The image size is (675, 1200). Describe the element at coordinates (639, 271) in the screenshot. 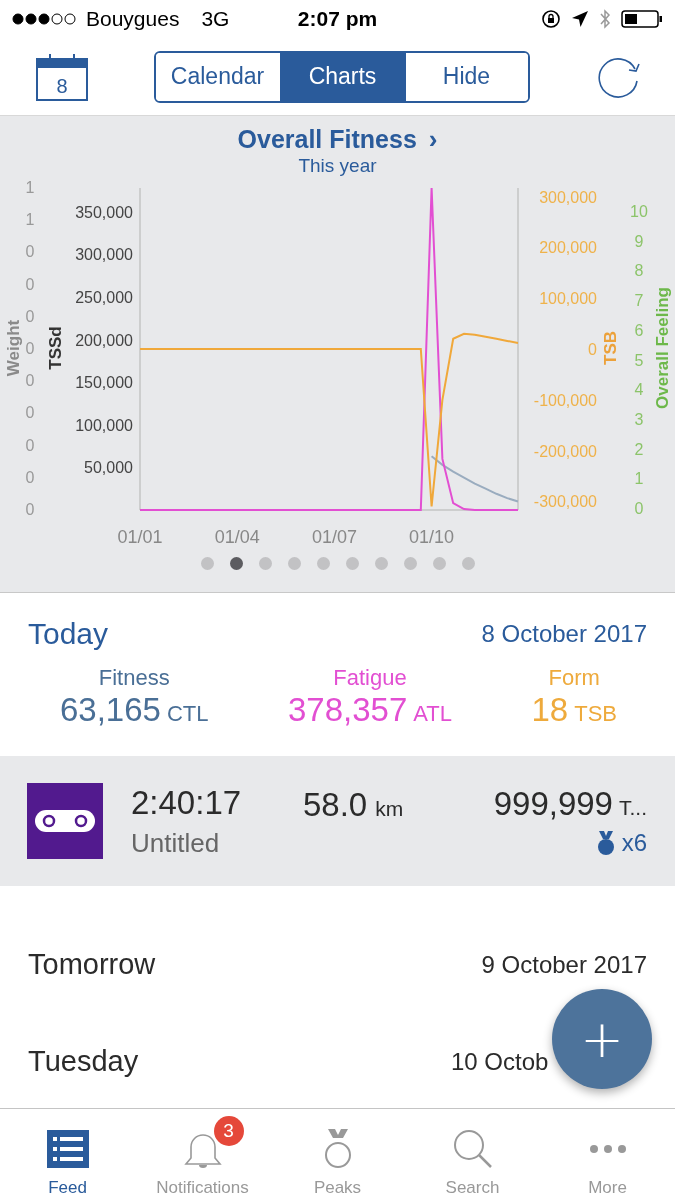

I see `feeling-tick: 8` at that location.